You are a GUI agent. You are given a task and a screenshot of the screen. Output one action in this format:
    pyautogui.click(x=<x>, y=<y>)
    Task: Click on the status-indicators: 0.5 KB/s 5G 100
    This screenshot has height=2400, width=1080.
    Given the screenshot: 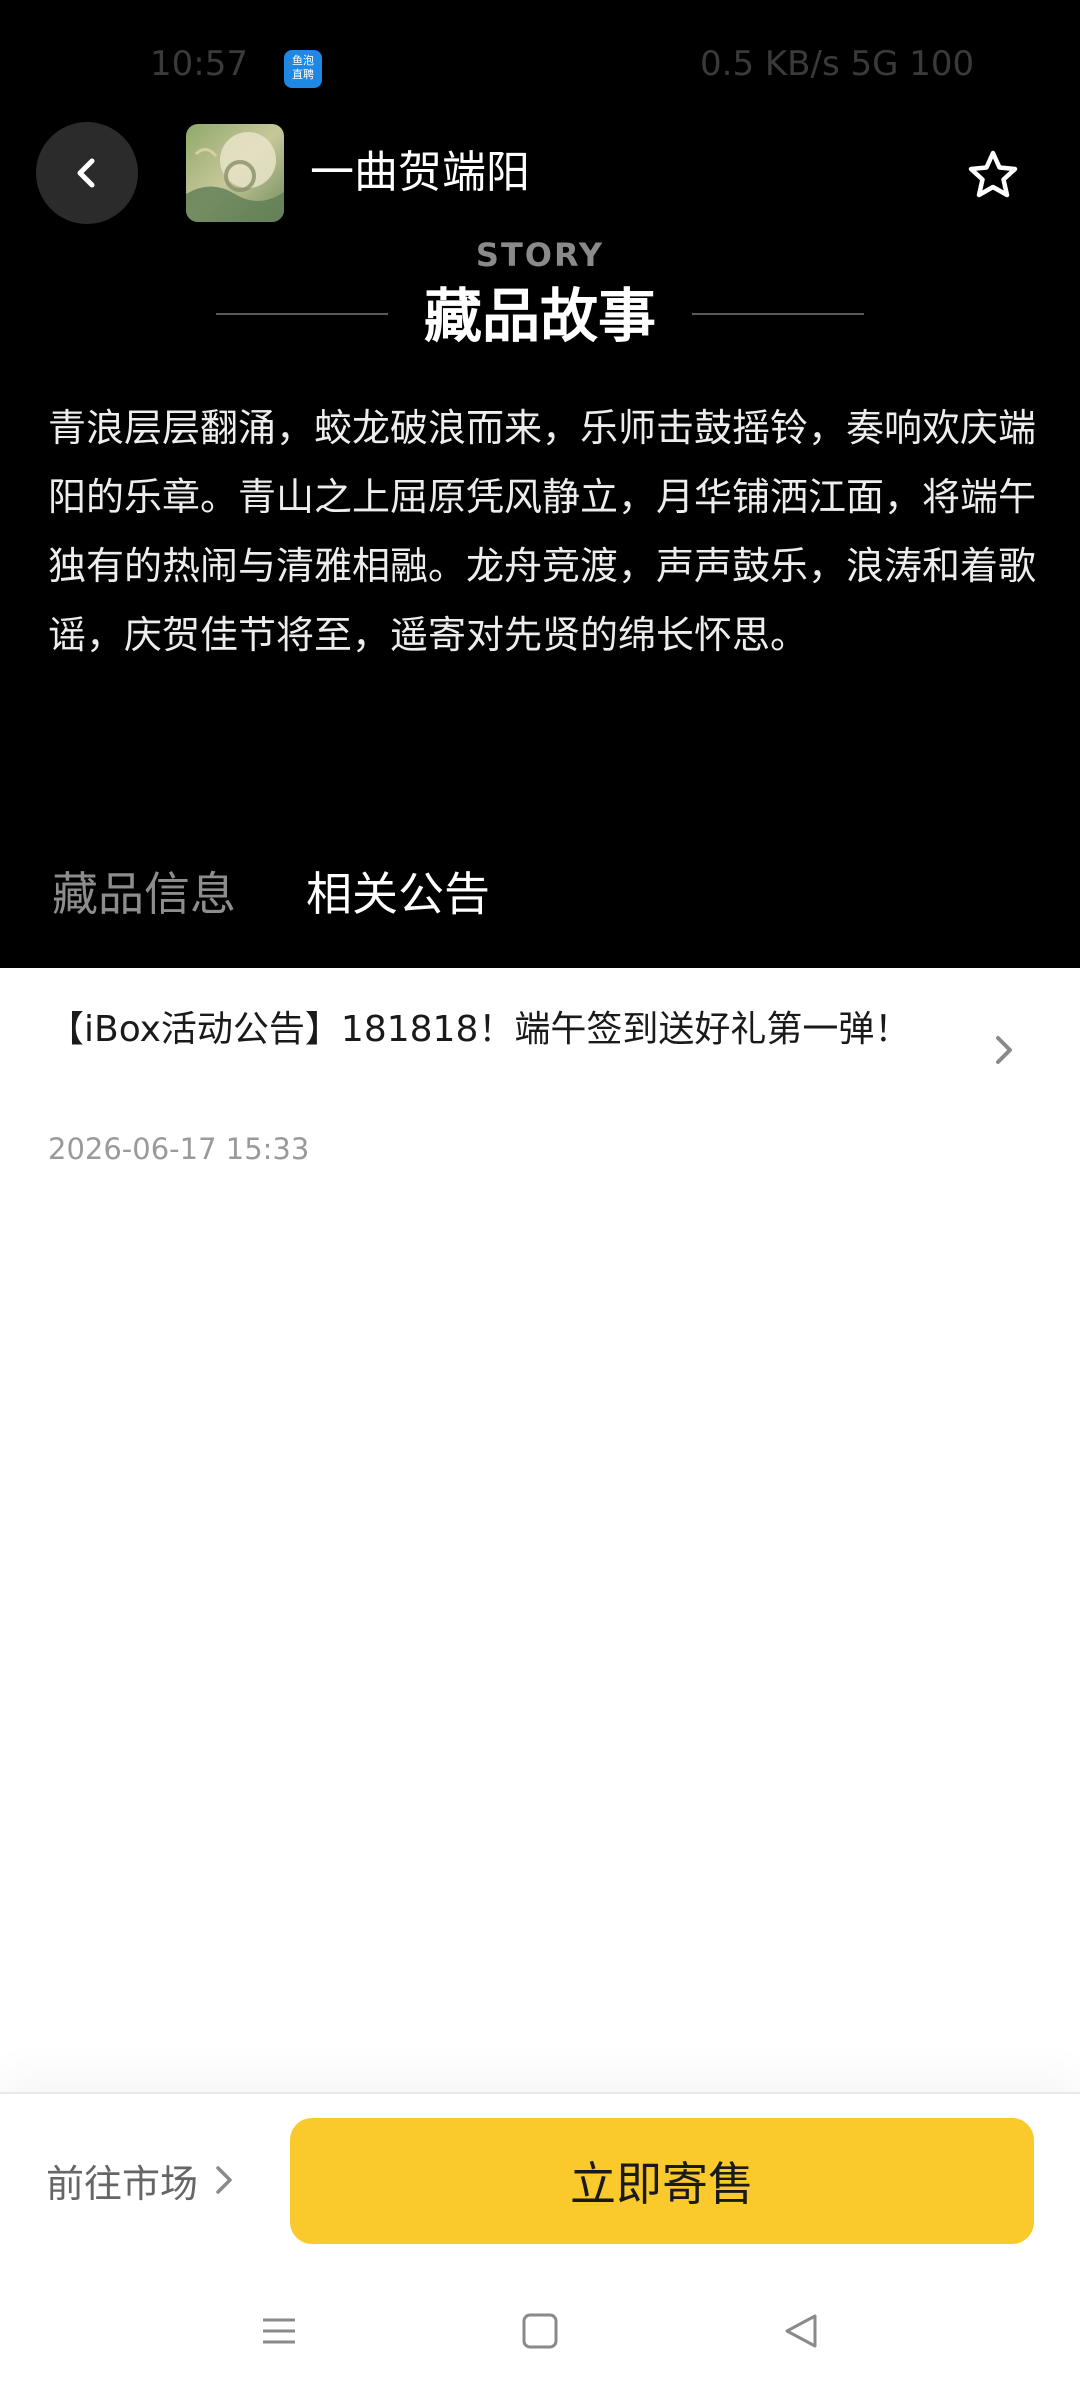 What is the action you would take?
    pyautogui.click(x=837, y=64)
    